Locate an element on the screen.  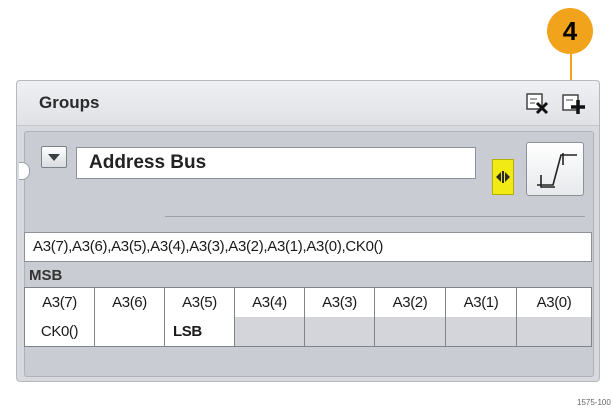
delete-group-button is located at coordinates (537, 103).